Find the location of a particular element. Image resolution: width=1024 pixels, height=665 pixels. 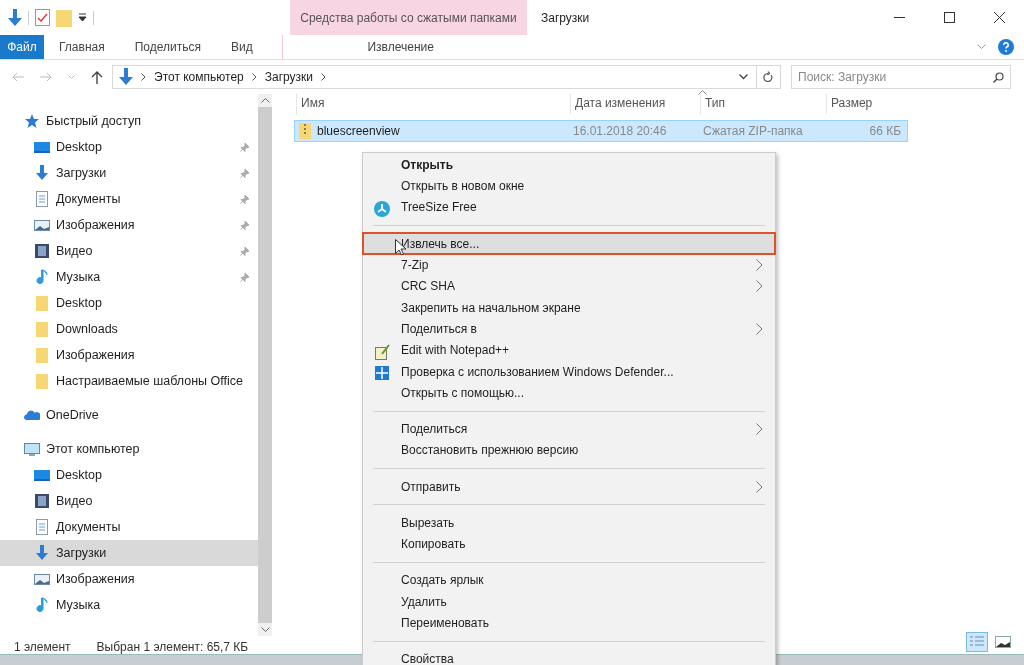

menu-item: Отправить is located at coordinates (569, 487).